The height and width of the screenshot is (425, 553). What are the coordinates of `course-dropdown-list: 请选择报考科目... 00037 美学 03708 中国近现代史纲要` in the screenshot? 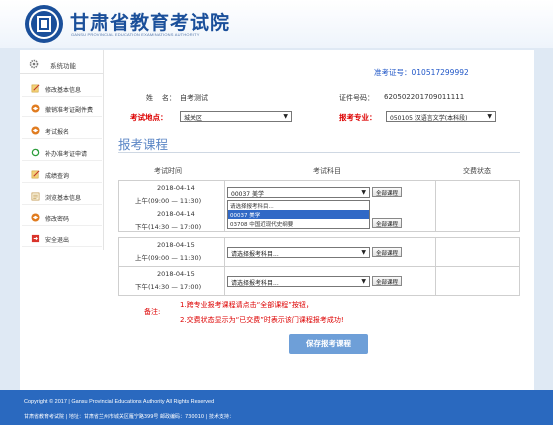 It's located at (298, 214).